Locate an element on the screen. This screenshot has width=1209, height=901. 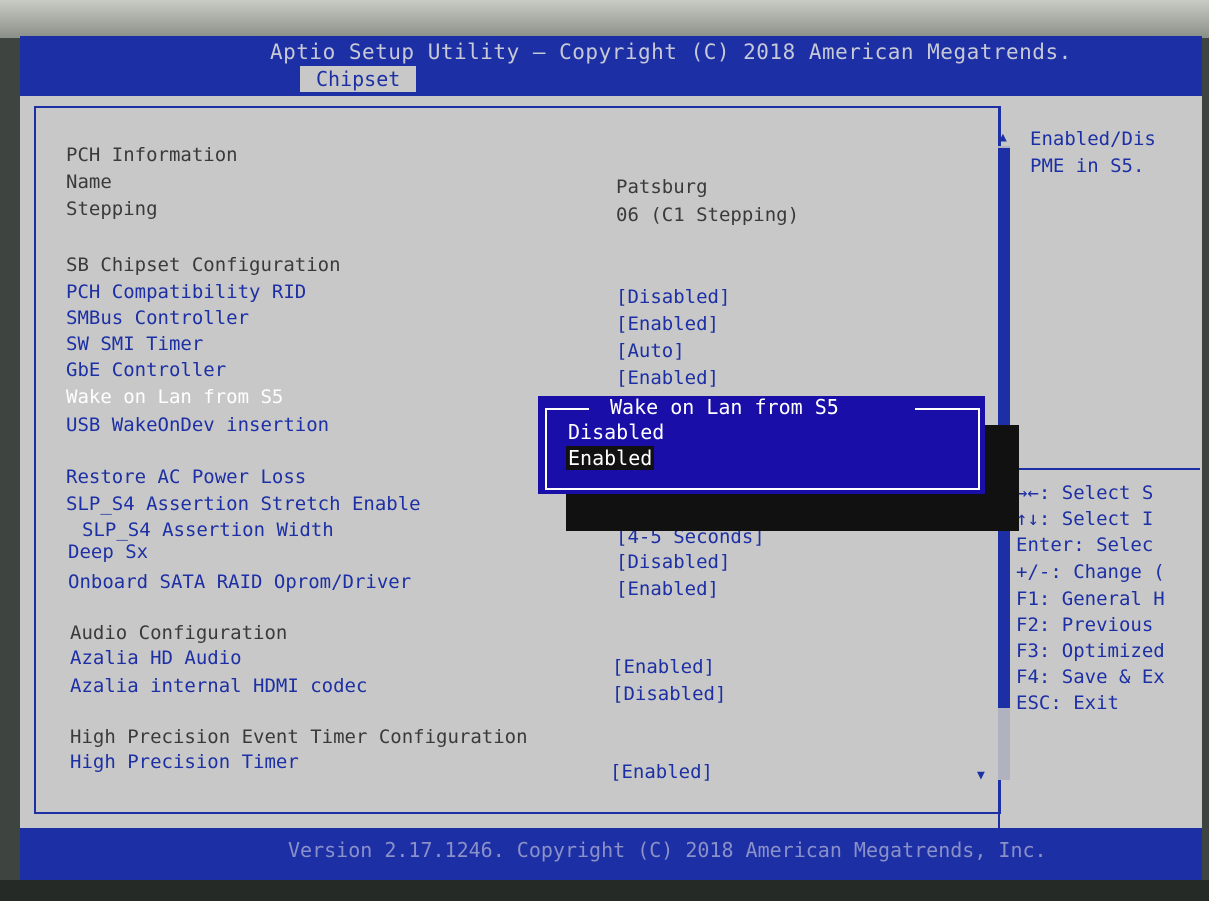
key-hint-esc: ESC: Exit is located at coordinates (1067, 703).